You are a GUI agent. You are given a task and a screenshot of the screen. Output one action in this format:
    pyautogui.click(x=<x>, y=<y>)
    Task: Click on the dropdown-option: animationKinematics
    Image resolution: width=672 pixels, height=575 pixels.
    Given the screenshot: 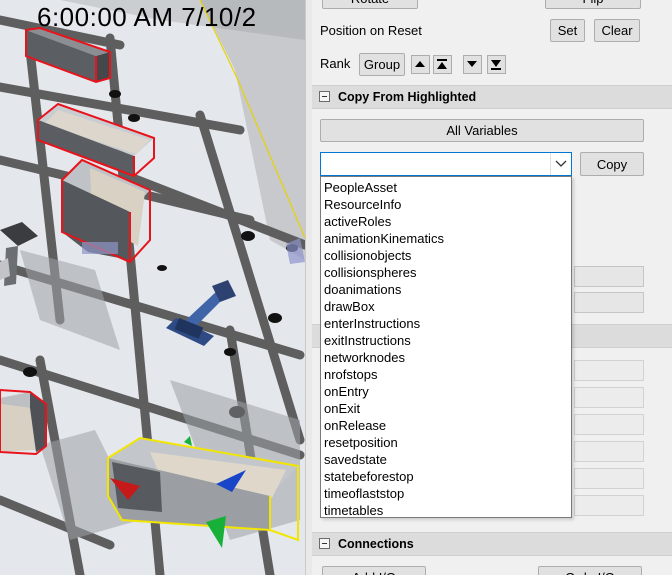 What is the action you would take?
    pyautogui.click(x=383, y=238)
    